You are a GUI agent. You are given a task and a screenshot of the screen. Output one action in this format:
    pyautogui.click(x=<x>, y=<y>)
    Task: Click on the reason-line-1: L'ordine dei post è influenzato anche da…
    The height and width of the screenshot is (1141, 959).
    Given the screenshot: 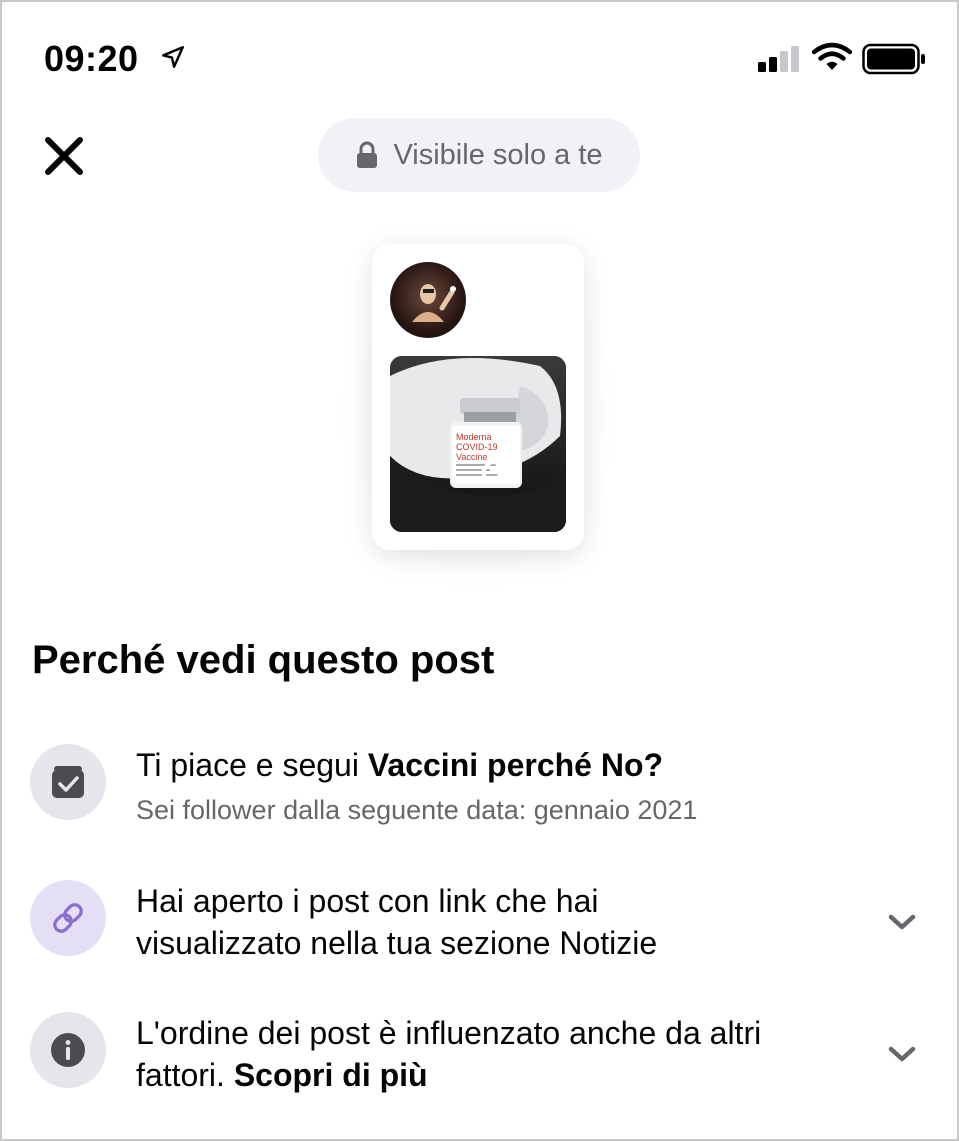 What is the action you would take?
    pyautogui.click(x=449, y=1033)
    